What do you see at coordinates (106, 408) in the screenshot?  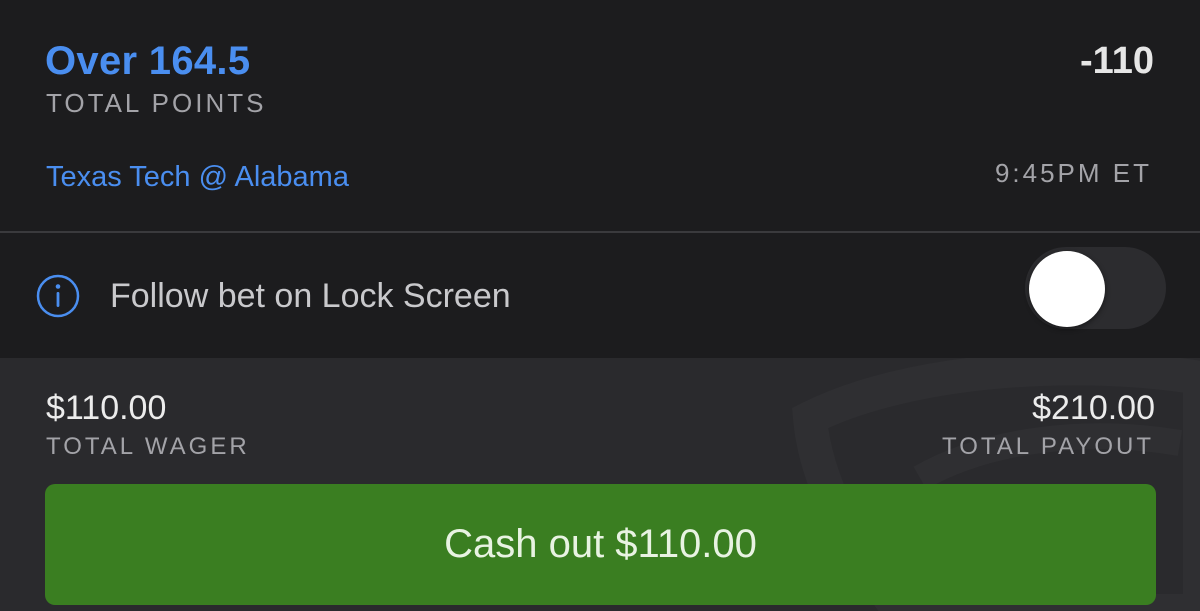 I see `total-wager-amount: $110.00` at bounding box center [106, 408].